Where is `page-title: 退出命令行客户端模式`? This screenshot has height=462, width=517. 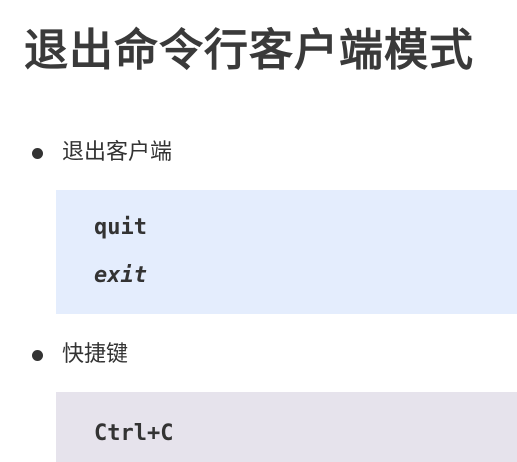
page-title: 退出命令行客户端模式 is located at coordinates (249, 50).